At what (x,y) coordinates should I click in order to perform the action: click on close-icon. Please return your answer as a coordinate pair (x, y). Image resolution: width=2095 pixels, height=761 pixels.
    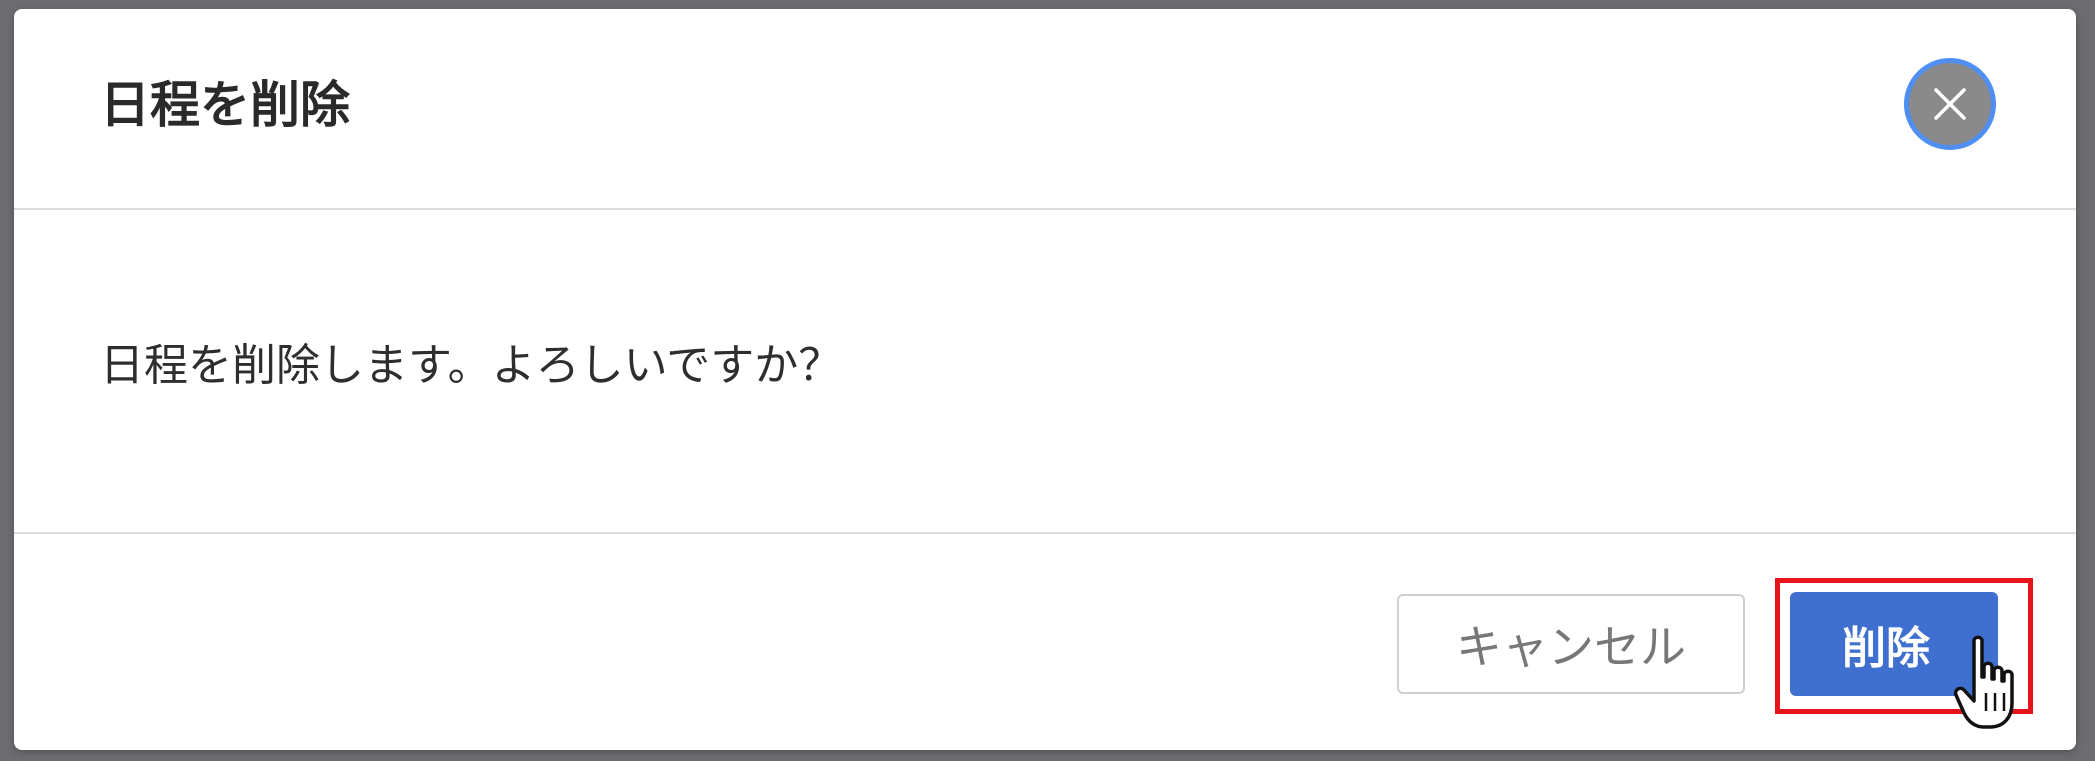
    Looking at the image, I should click on (1950, 104).